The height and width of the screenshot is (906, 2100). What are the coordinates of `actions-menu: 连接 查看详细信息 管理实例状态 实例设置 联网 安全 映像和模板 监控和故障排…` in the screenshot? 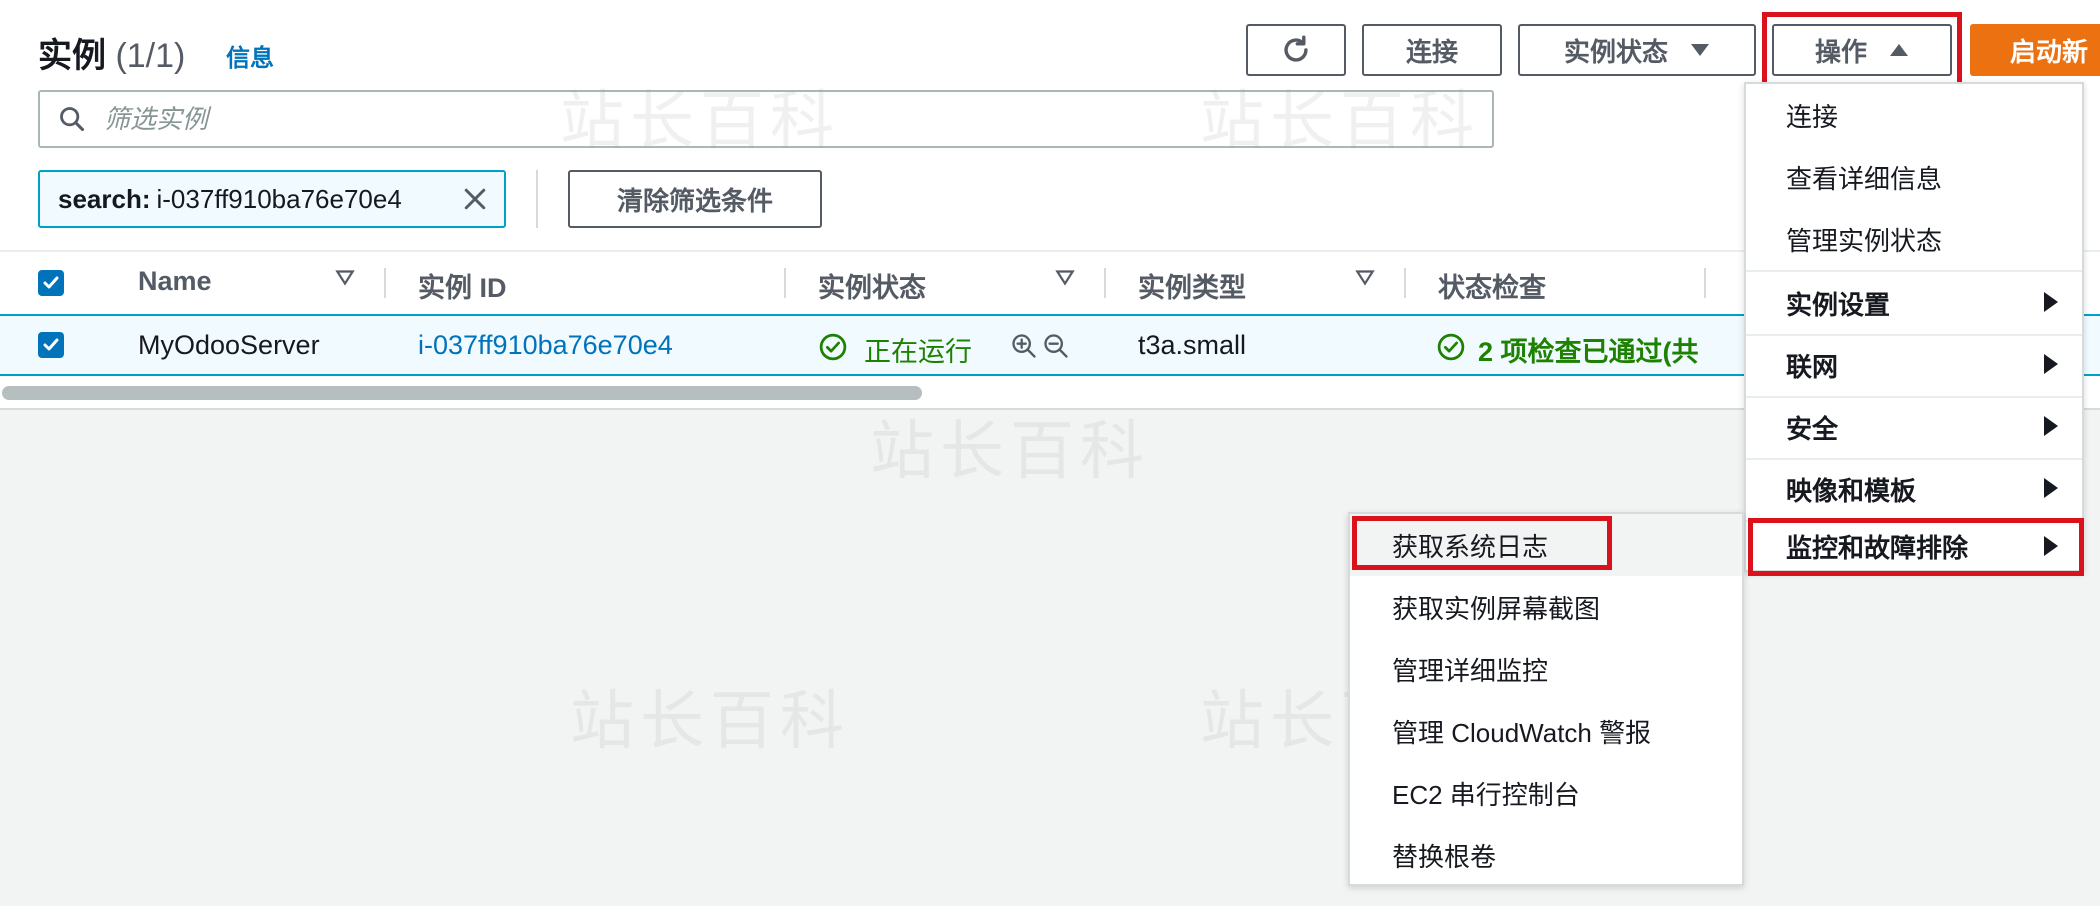 It's located at (1914, 327).